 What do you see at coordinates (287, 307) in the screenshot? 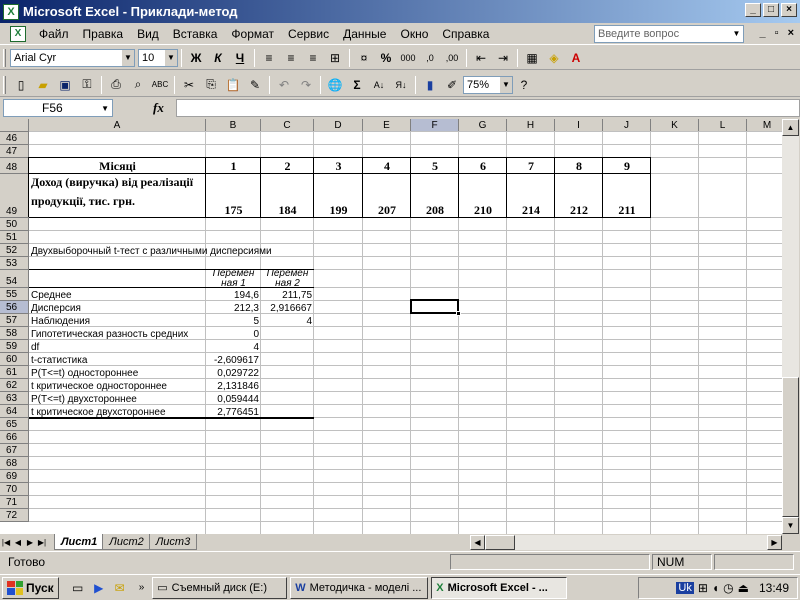
I see `ttest-value-2-cell: 2,916667` at bounding box center [287, 307].